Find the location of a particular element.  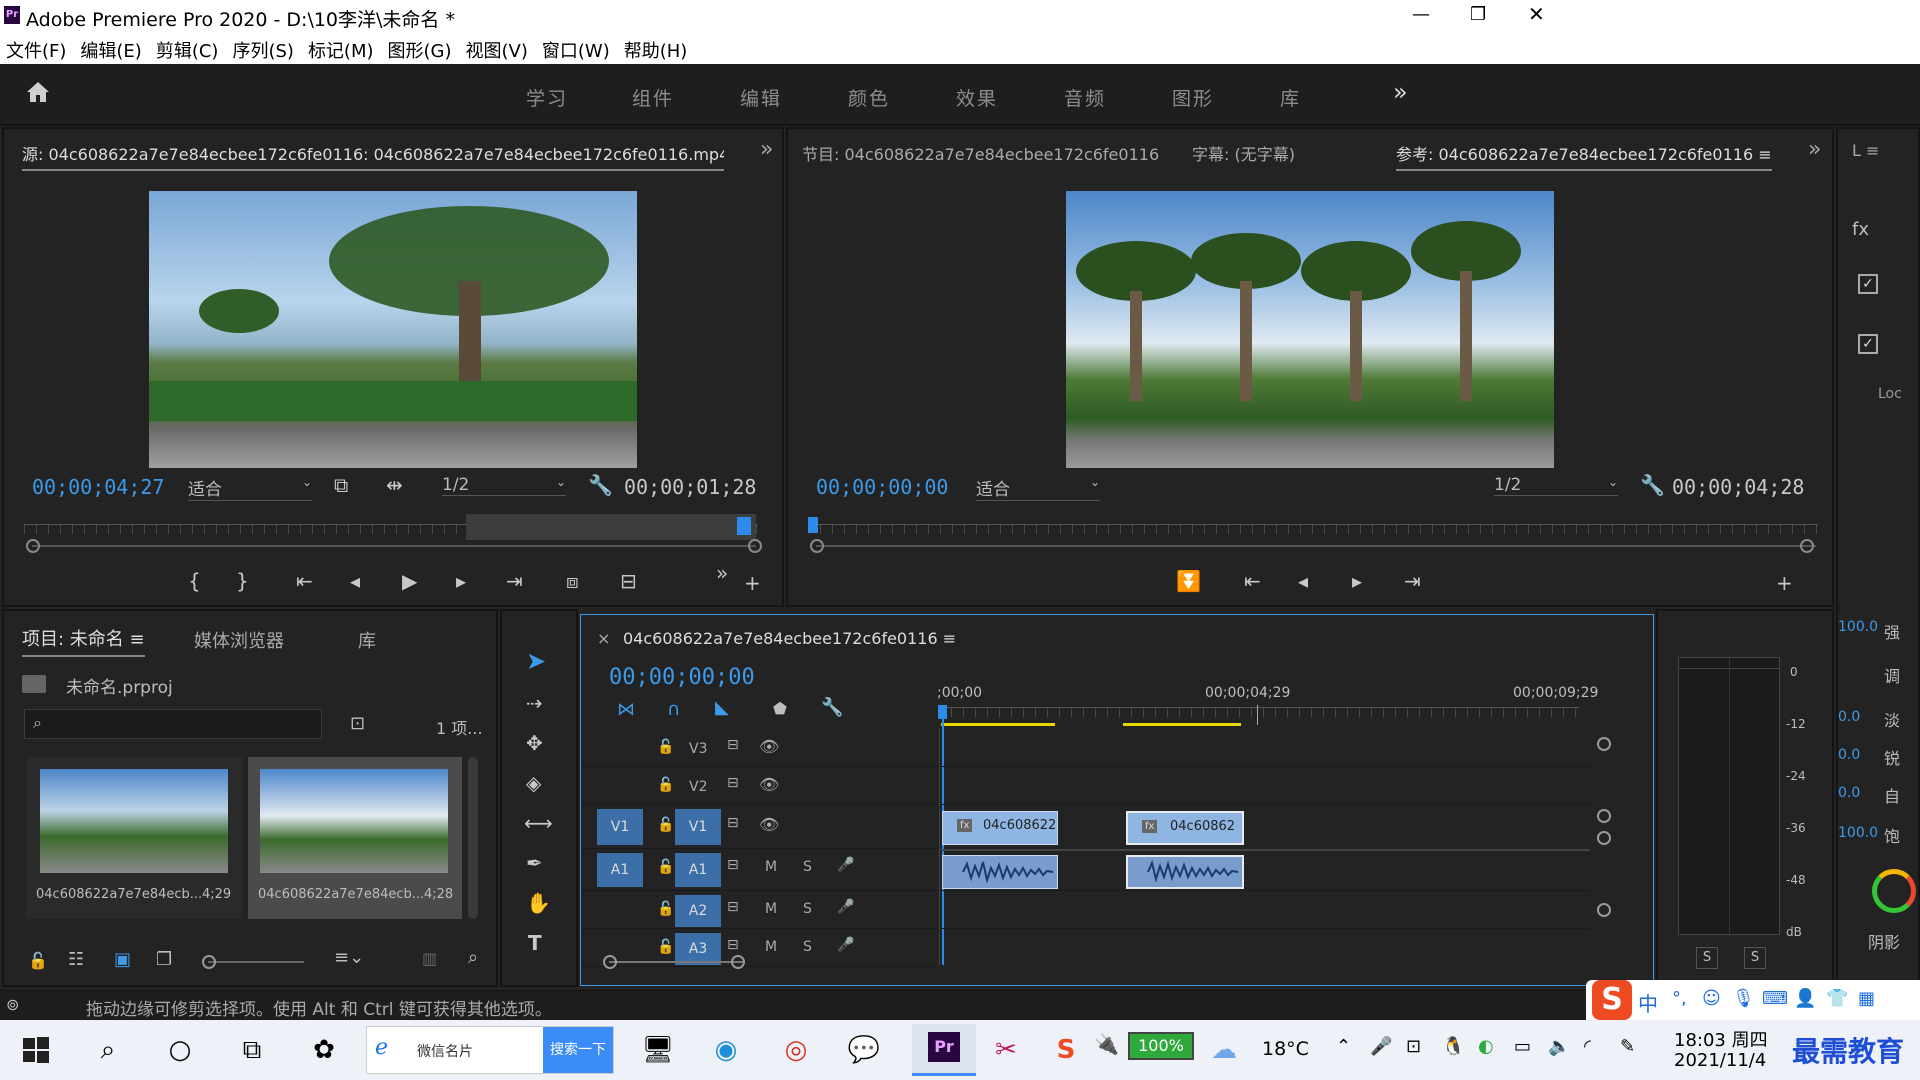

program-playhead is located at coordinates (813, 525).